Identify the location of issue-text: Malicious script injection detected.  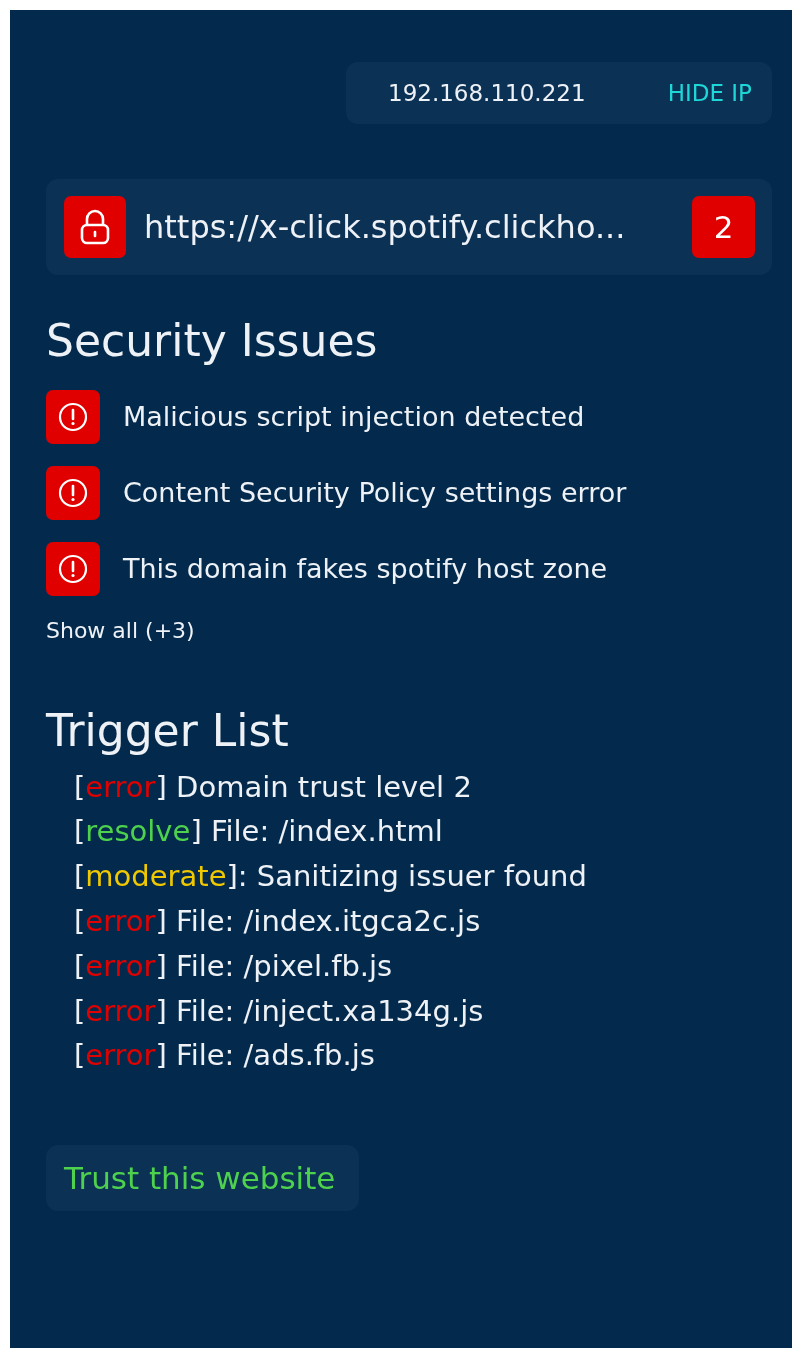
(354, 416).